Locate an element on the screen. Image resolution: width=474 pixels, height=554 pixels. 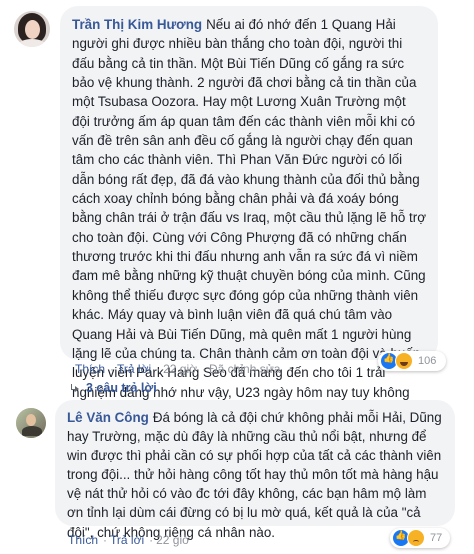
comment-author: Lê Văn Công is located at coordinates (108, 417).